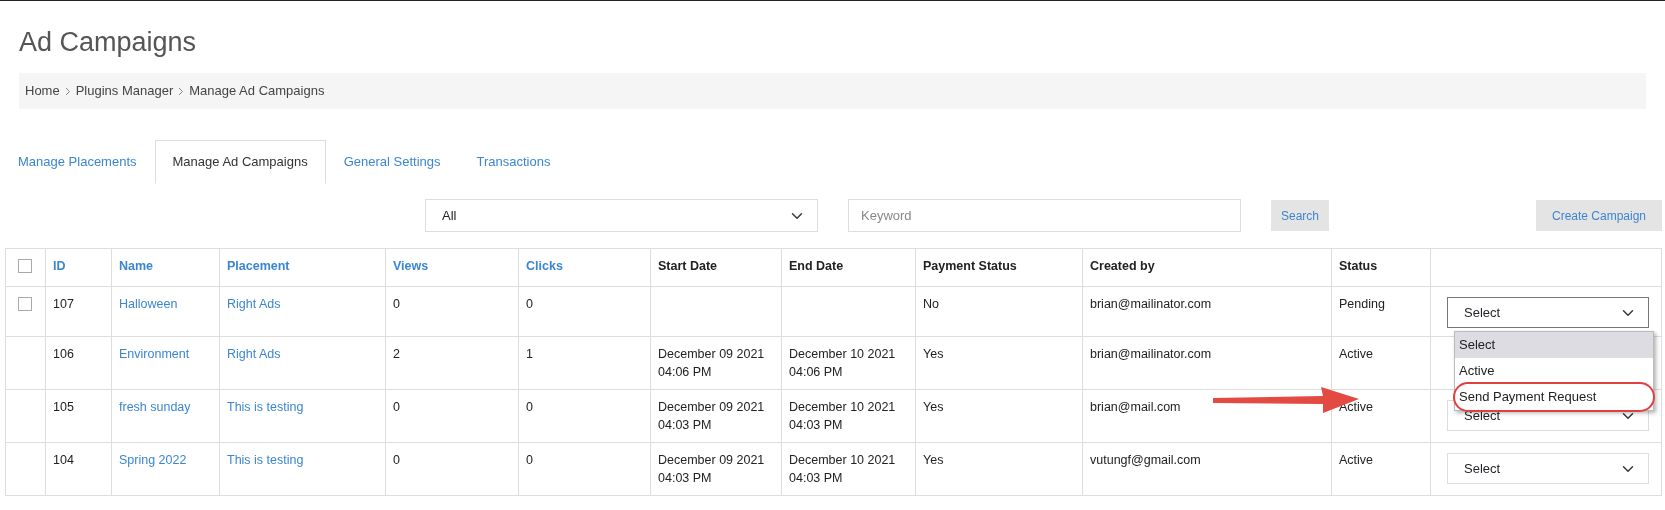 The image size is (1665, 510). What do you see at coordinates (42, 91) in the screenshot?
I see `breadcrumb-link: Home` at bounding box center [42, 91].